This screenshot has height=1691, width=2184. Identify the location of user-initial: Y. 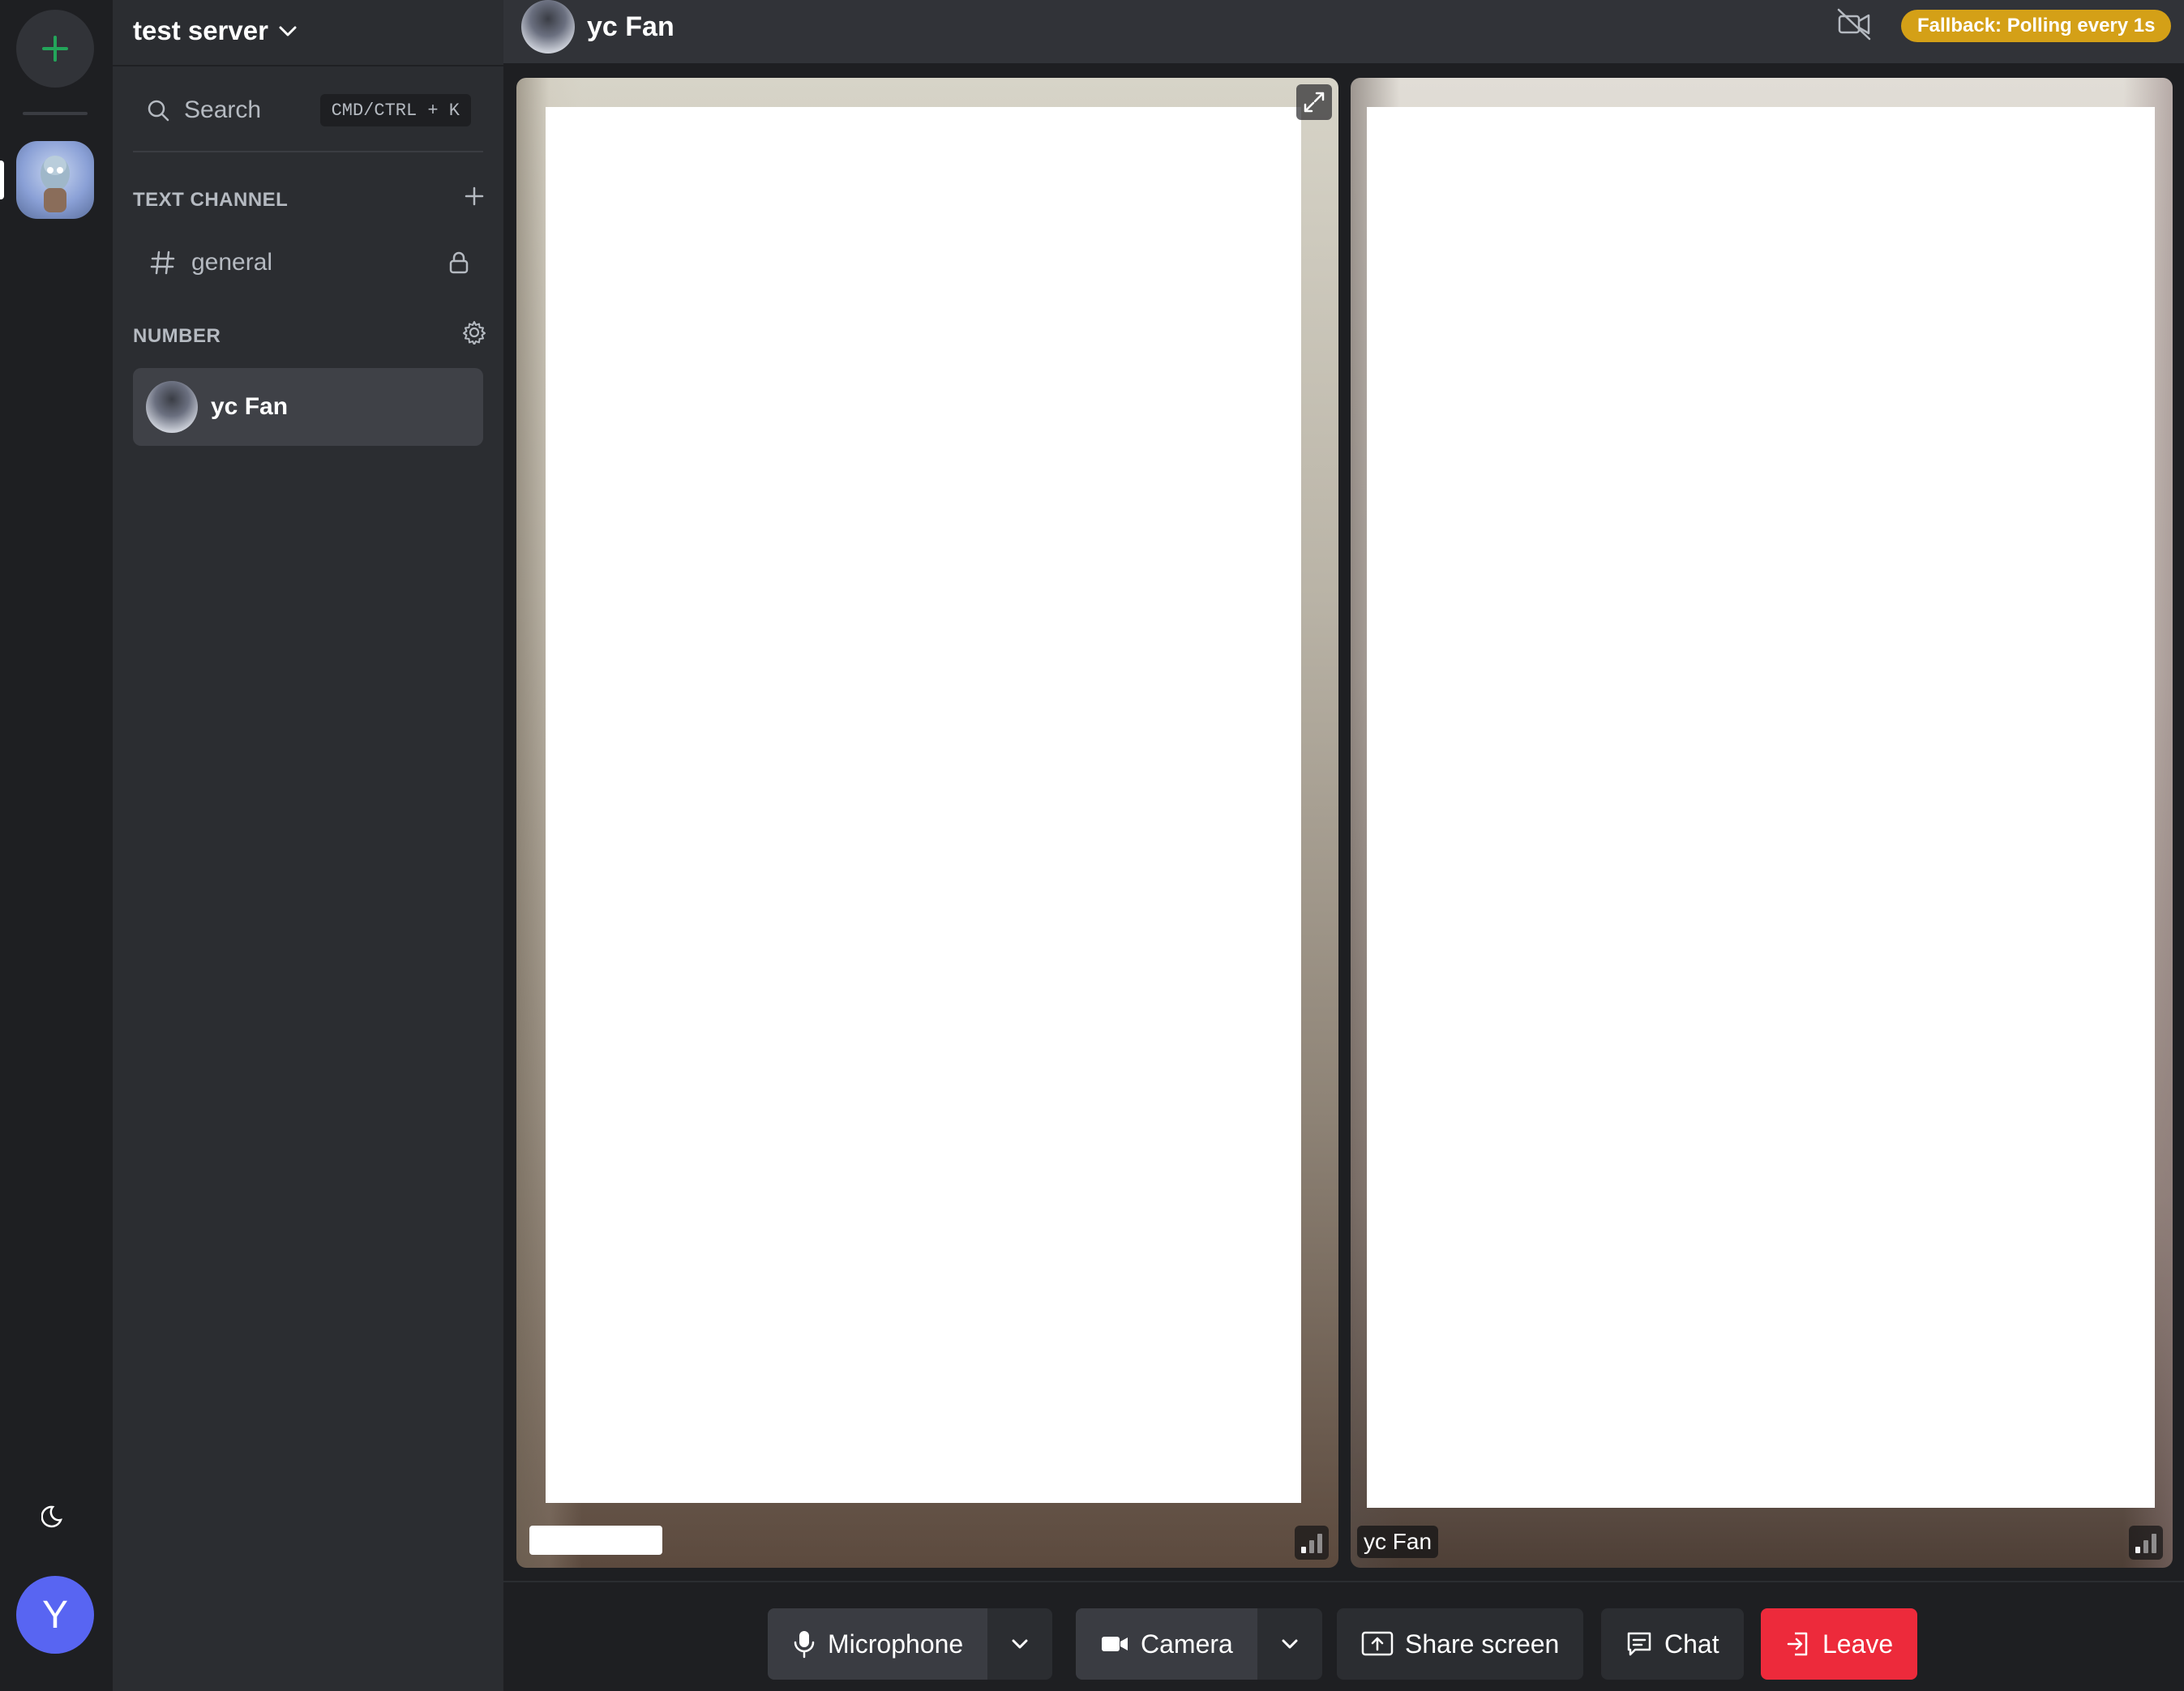
(54, 1615).